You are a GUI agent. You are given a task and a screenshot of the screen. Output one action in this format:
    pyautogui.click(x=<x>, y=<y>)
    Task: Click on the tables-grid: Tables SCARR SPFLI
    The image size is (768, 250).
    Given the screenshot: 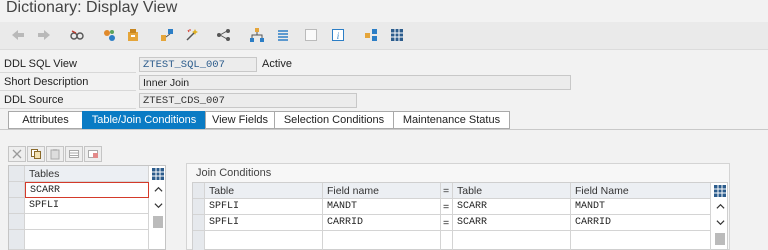 What is the action you would take?
    pyautogui.click(x=87, y=207)
    